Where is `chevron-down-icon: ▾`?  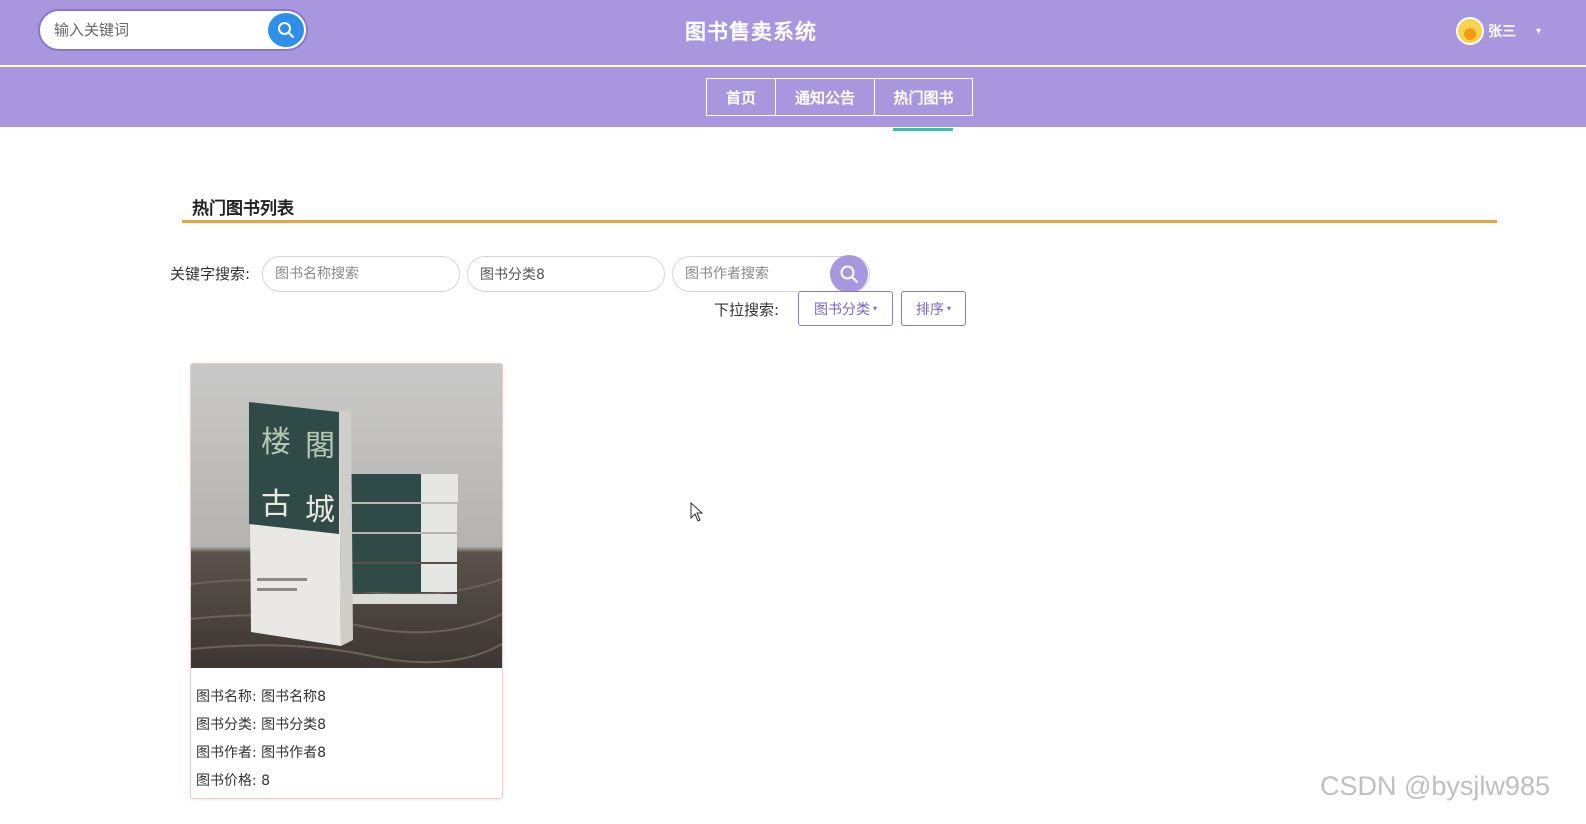
chevron-down-icon: ▾ is located at coordinates (1539, 31).